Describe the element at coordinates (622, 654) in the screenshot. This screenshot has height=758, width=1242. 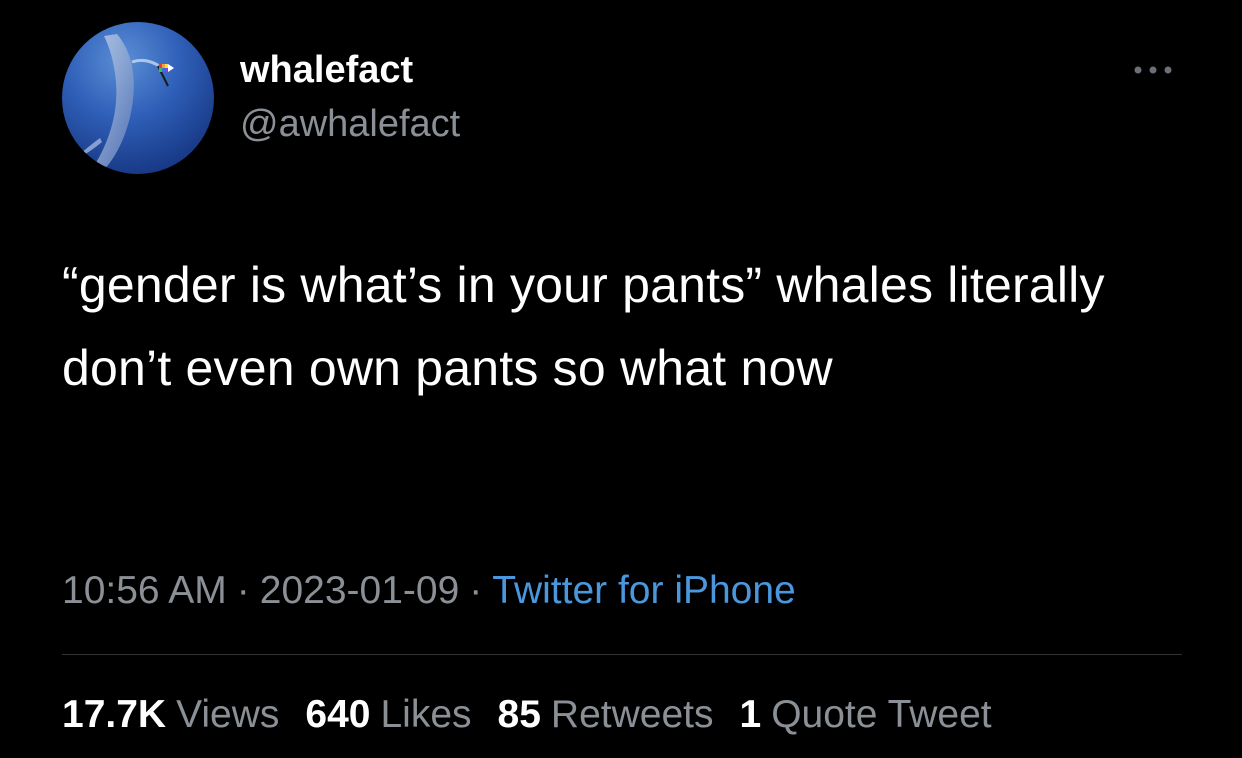
I see `divider` at that location.